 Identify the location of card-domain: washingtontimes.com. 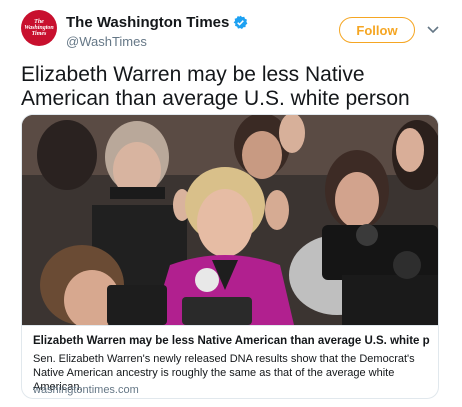
(86, 390).